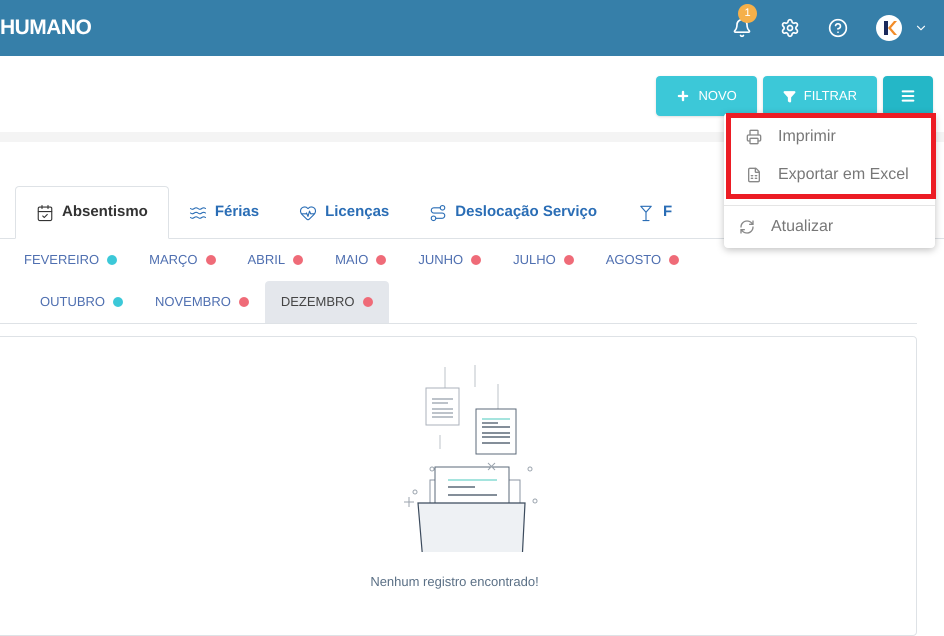 The height and width of the screenshot is (636, 944). Describe the element at coordinates (450, 260) in the screenshot. I see `month-tab: JUNHO` at that location.